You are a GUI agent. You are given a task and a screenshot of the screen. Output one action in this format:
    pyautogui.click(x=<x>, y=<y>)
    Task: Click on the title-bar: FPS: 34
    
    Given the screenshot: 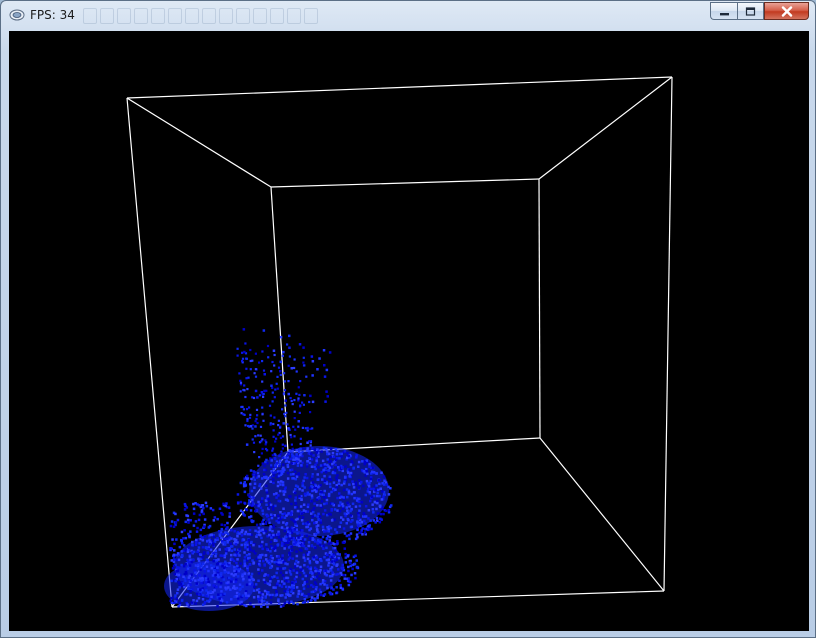 What is the action you would take?
    pyautogui.click(x=408, y=24)
    